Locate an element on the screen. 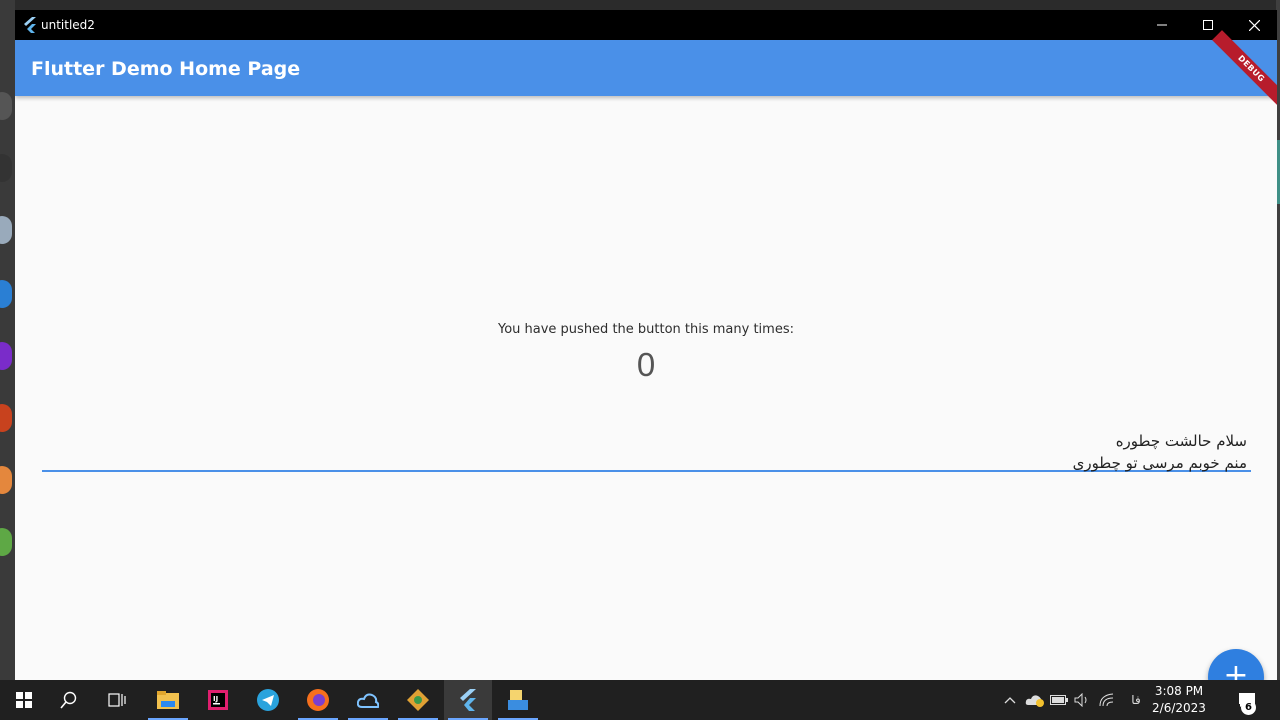 Image resolution: width=1280 pixels, height=720 pixels. start-button is located at coordinates (24, 700).